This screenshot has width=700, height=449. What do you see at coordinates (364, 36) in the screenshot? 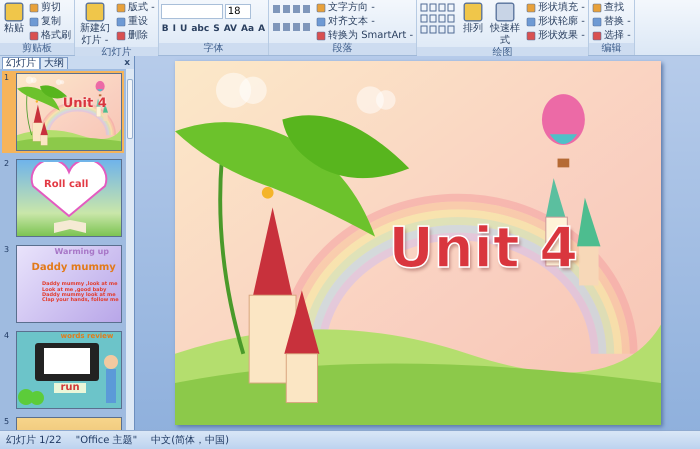
I see `ribbon-button: 转换为 SmartArt -` at bounding box center [364, 36].